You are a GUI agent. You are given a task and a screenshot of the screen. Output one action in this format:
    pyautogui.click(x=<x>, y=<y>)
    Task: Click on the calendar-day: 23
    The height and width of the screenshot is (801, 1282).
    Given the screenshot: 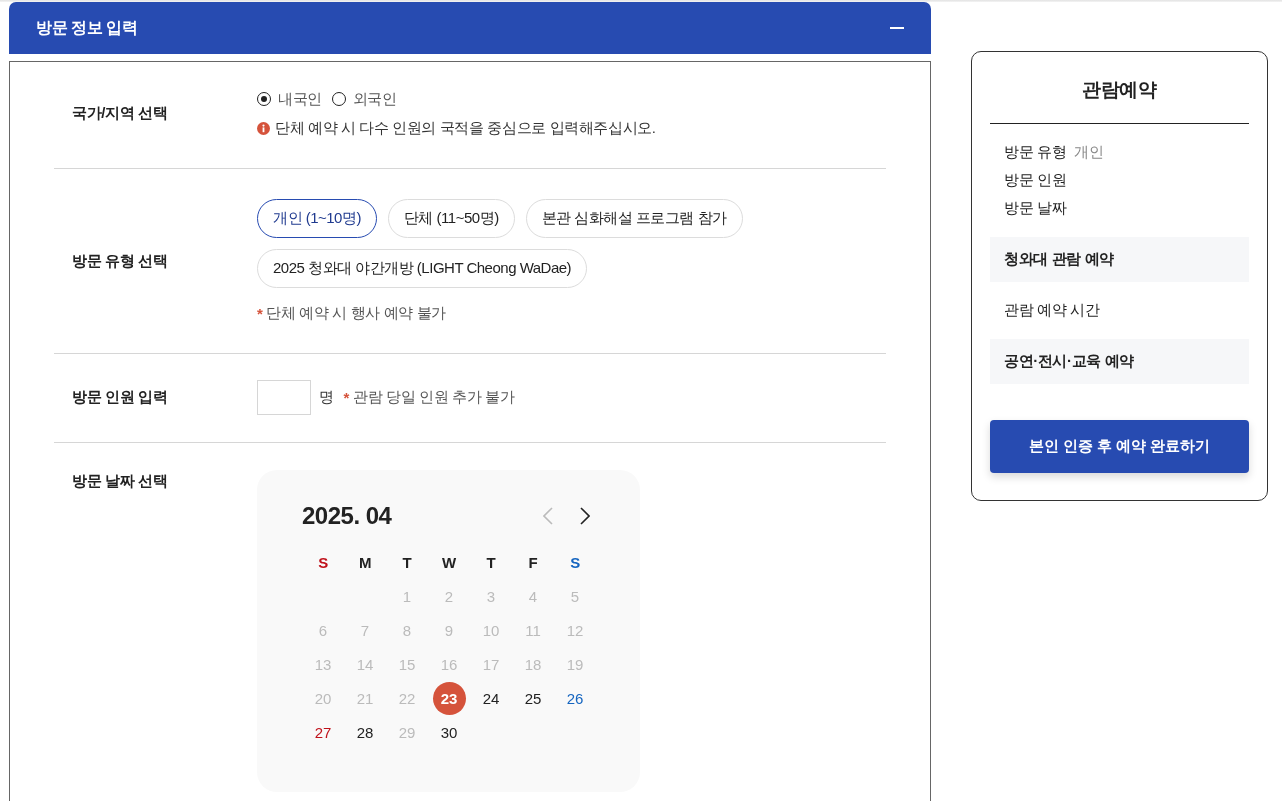 What is the action you would take?
    pyautogui.click(x=449, y=698)
    